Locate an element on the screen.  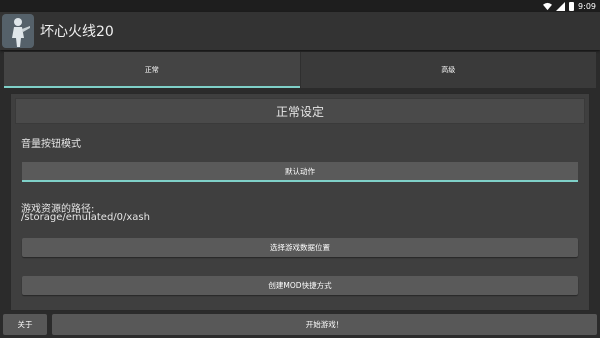
signal-icon is located at coordinates (561, 6).